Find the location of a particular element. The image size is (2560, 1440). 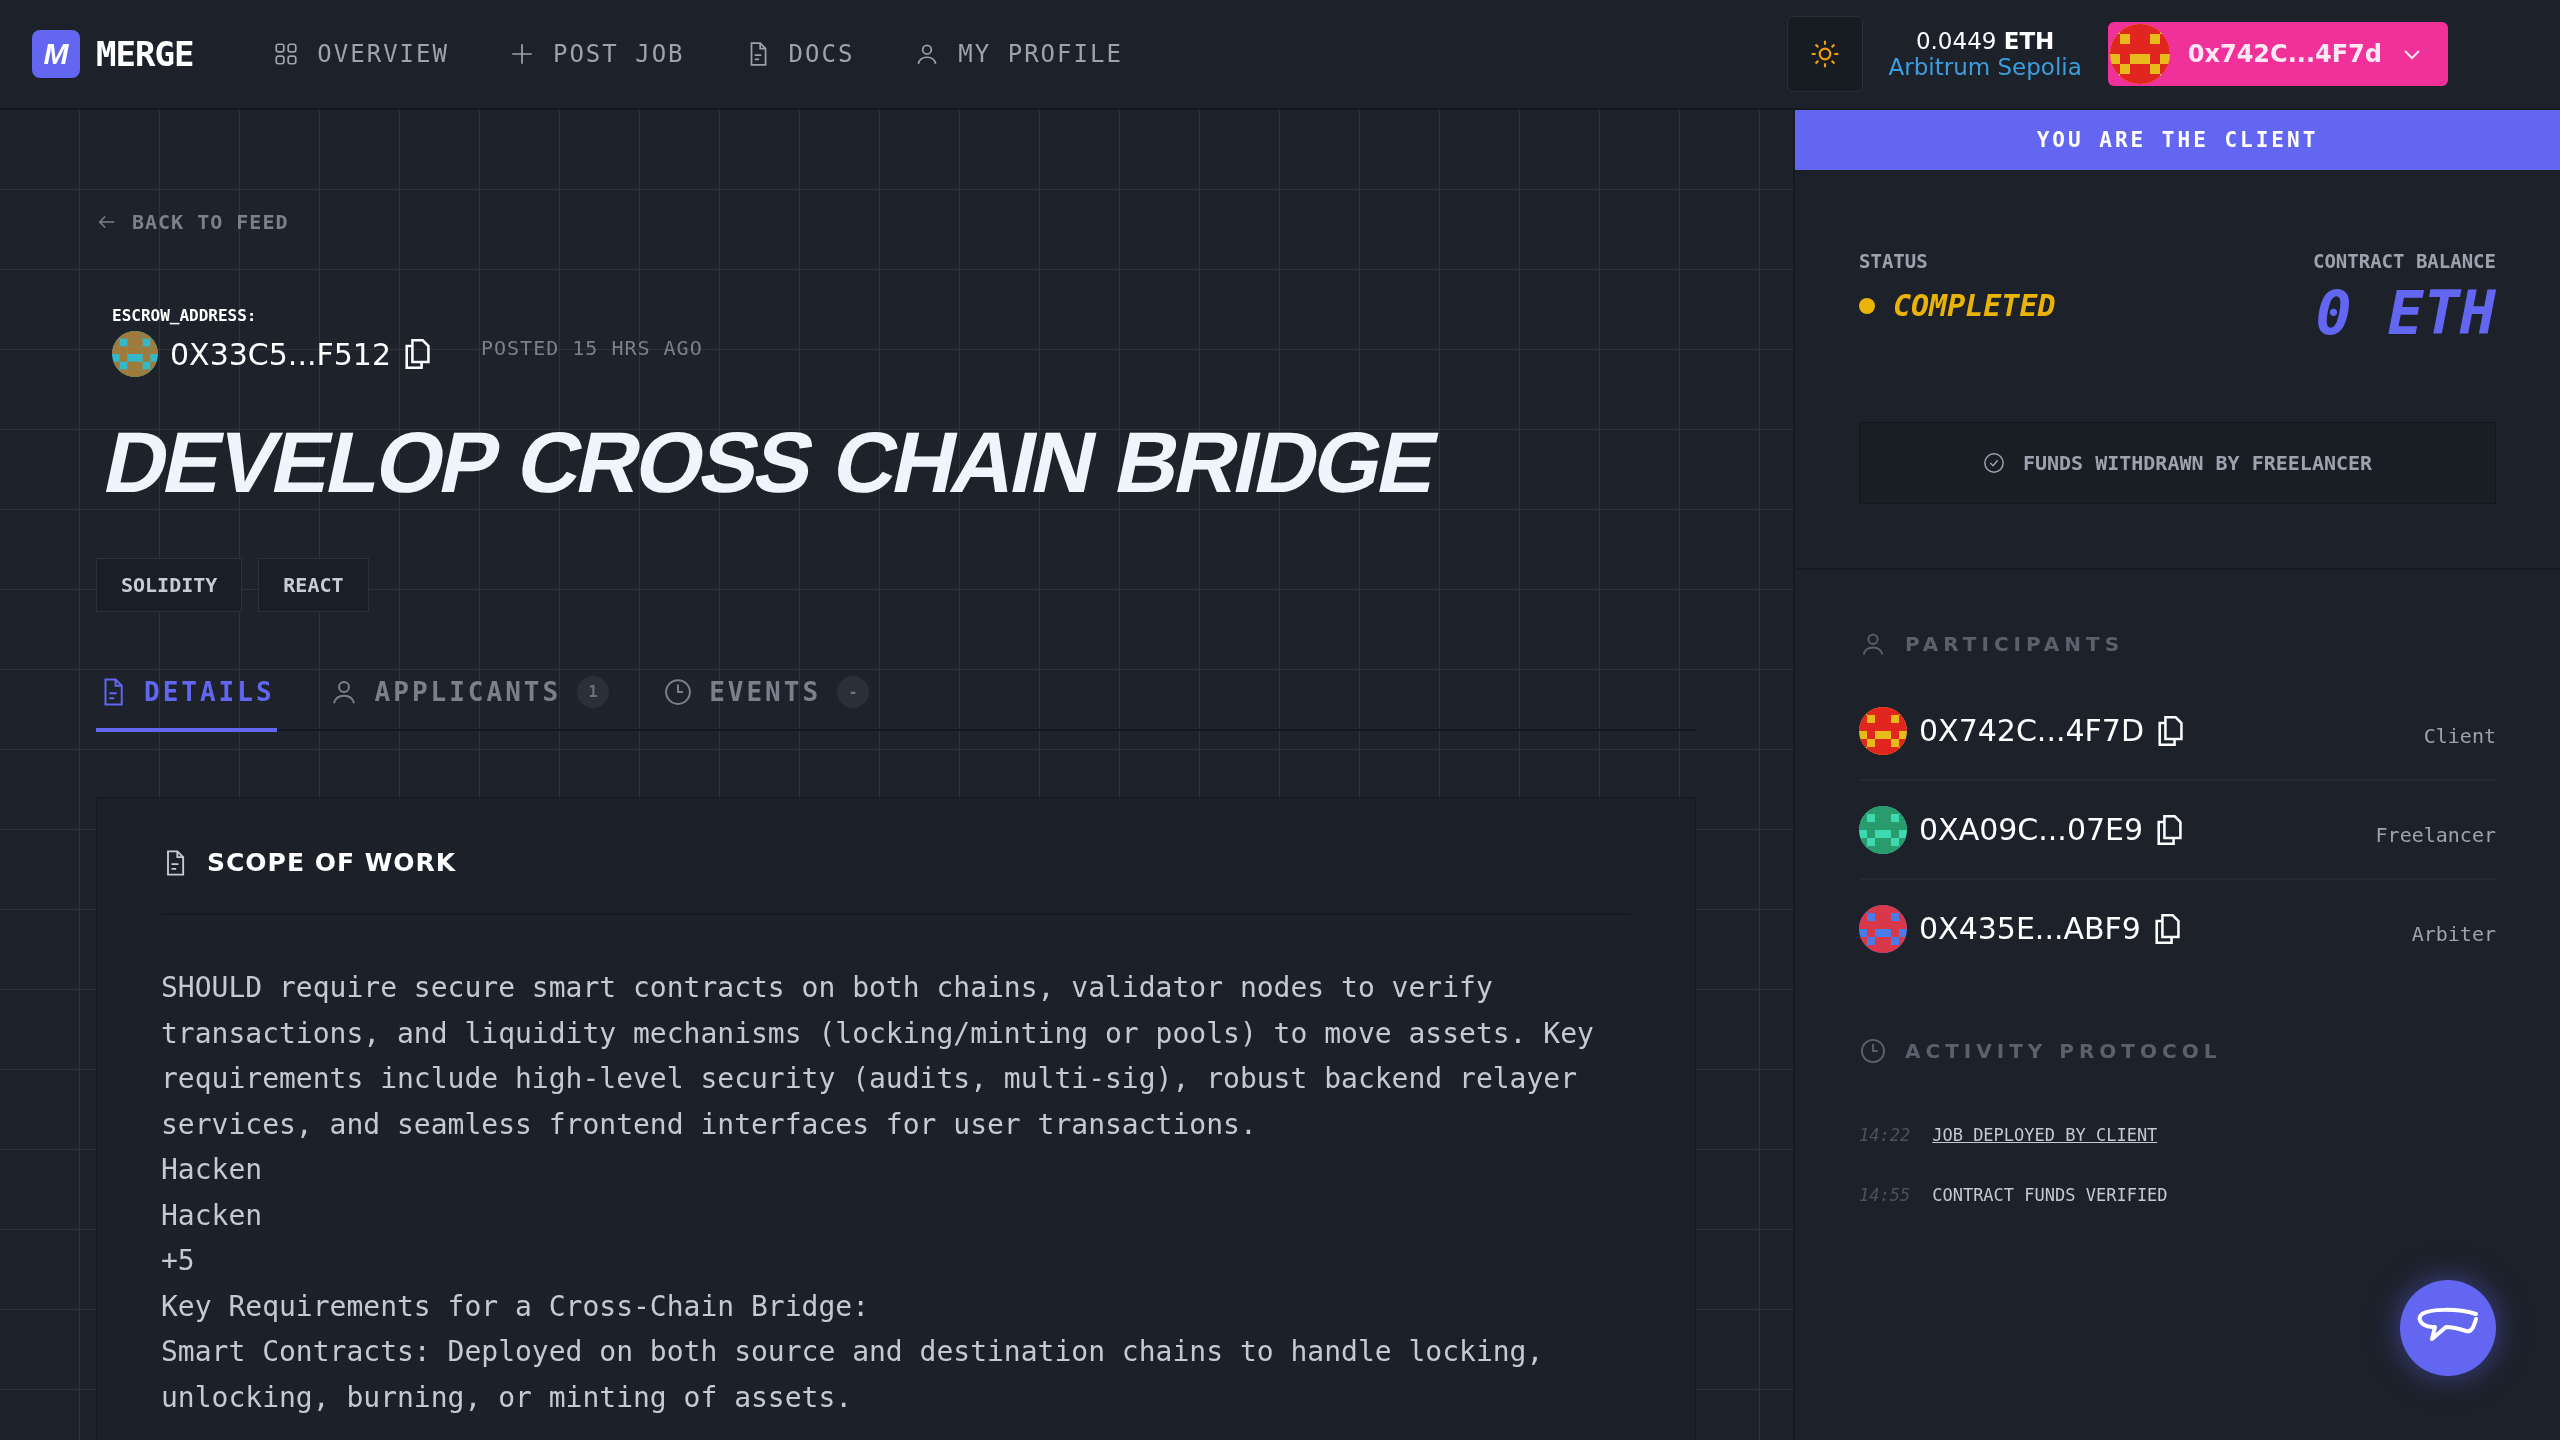

brand-name: MERGE is located at coordinates (145, 54).